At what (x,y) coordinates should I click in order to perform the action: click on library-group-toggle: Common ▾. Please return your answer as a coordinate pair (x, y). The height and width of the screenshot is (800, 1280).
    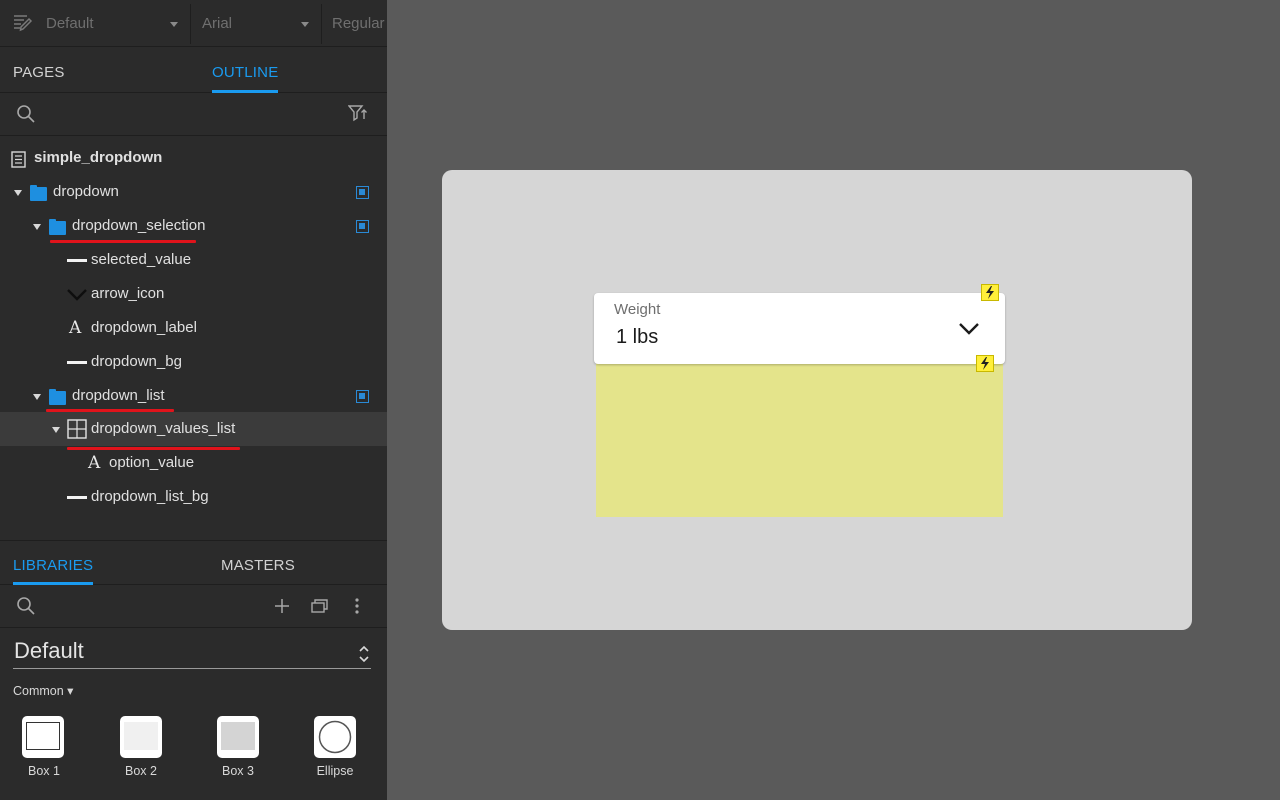
    Looking at the image, I should click on (43, 690).